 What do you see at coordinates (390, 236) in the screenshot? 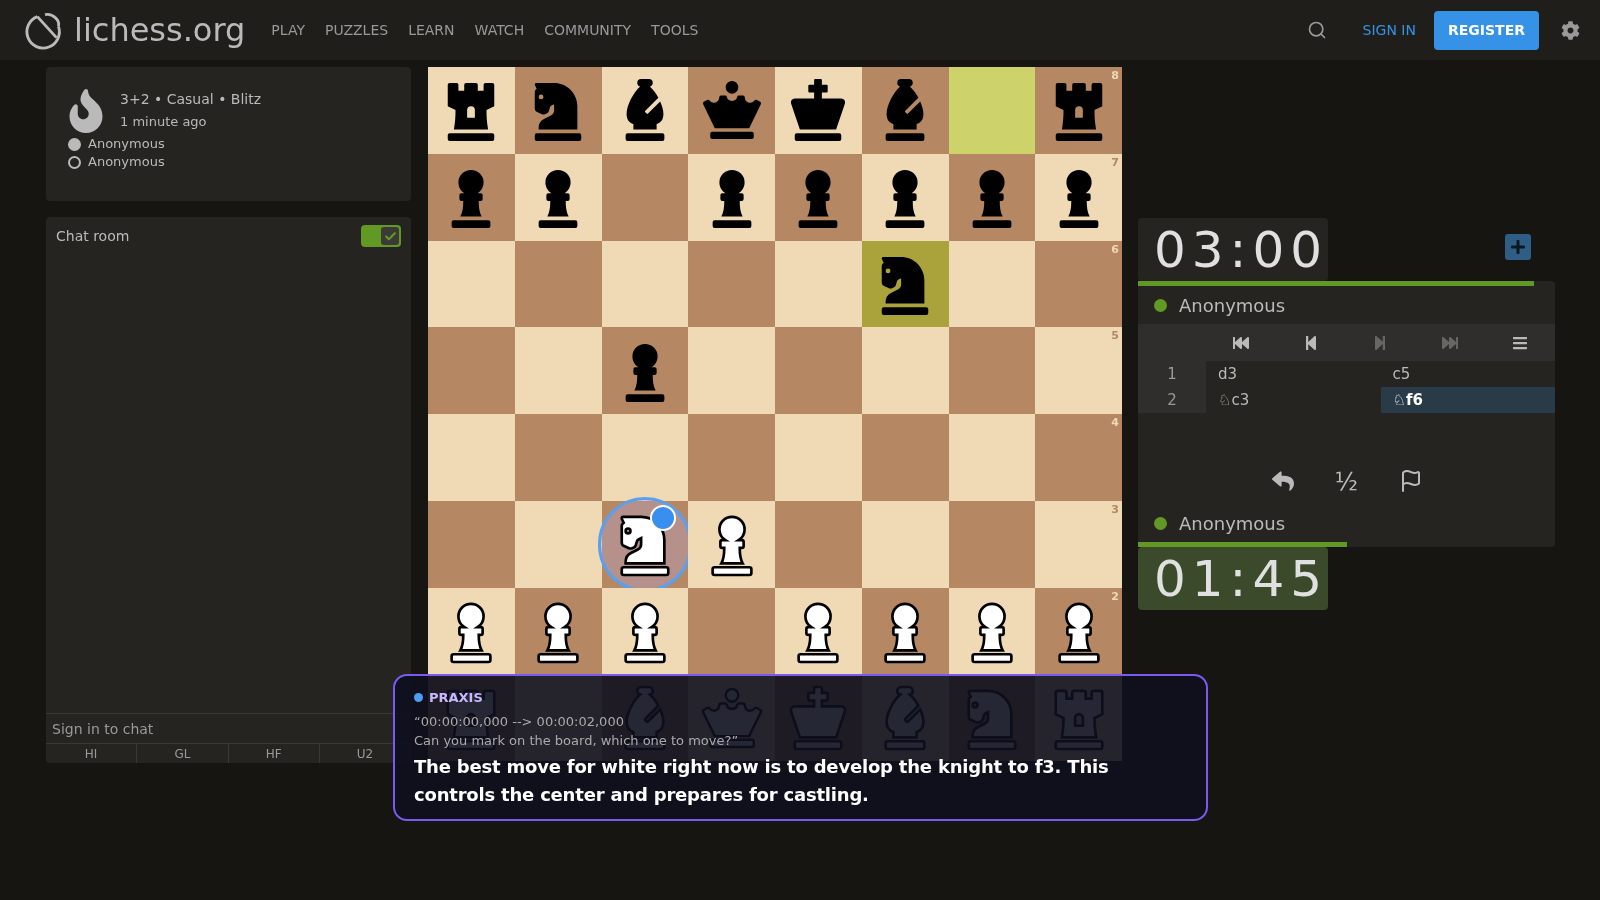
I see `check-icon` at bounding box center [390, 236].